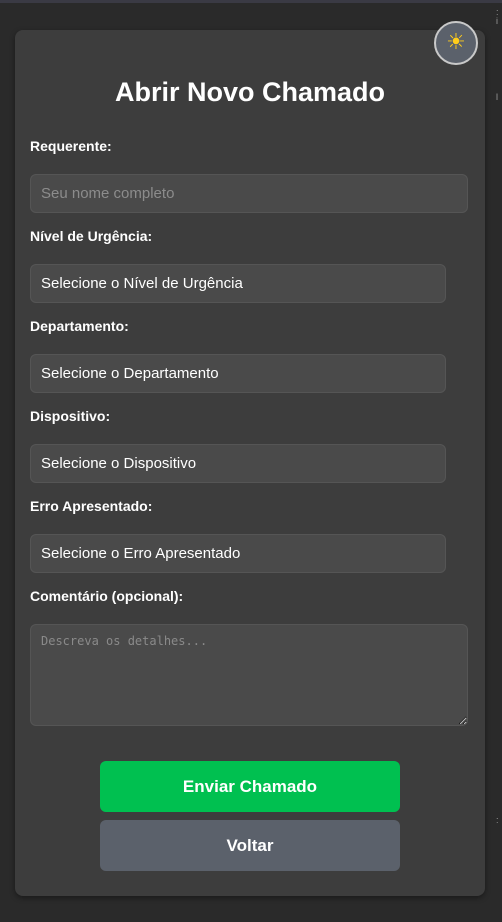 The width and height of the screenshot is (502, 922). I want to click on comentario-textarea, so click(249, 675).